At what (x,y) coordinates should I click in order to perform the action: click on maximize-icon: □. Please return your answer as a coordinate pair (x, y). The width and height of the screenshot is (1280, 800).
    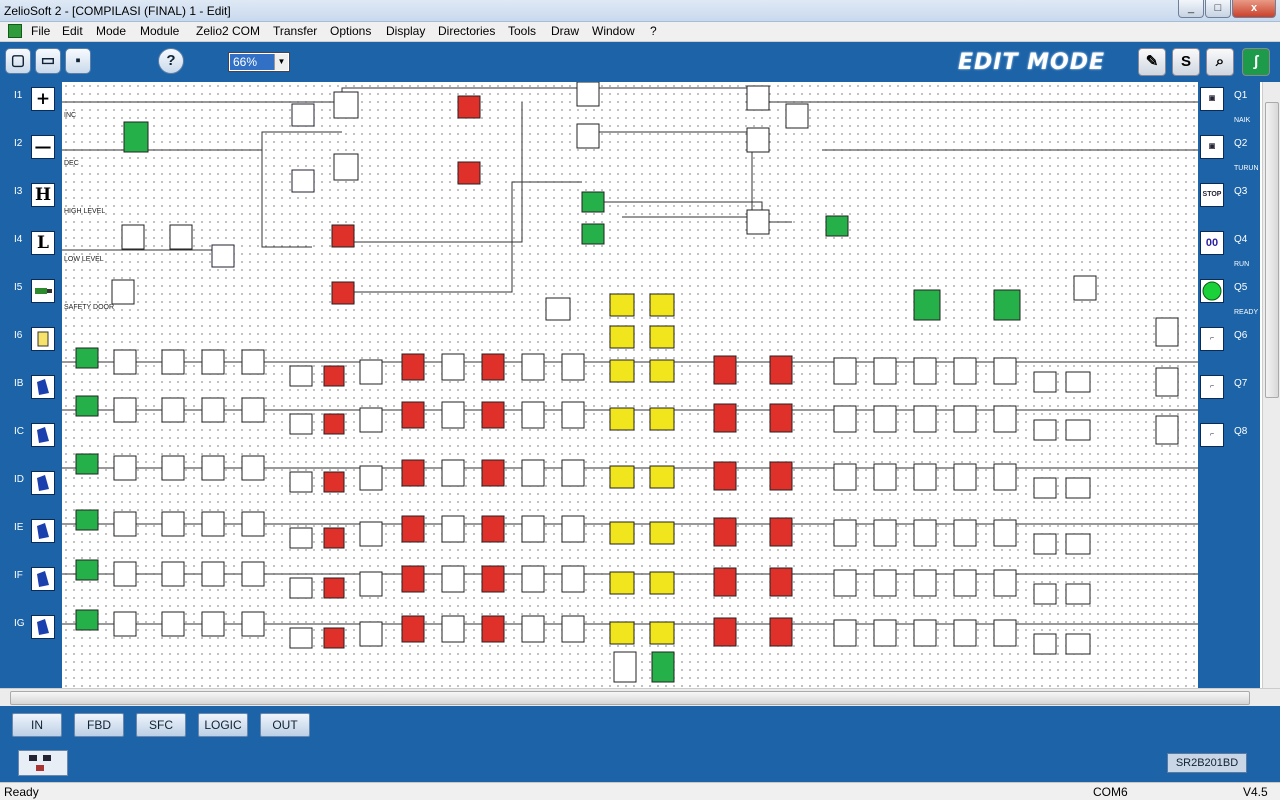
    Looking at the image, I should click on (1218, 9).